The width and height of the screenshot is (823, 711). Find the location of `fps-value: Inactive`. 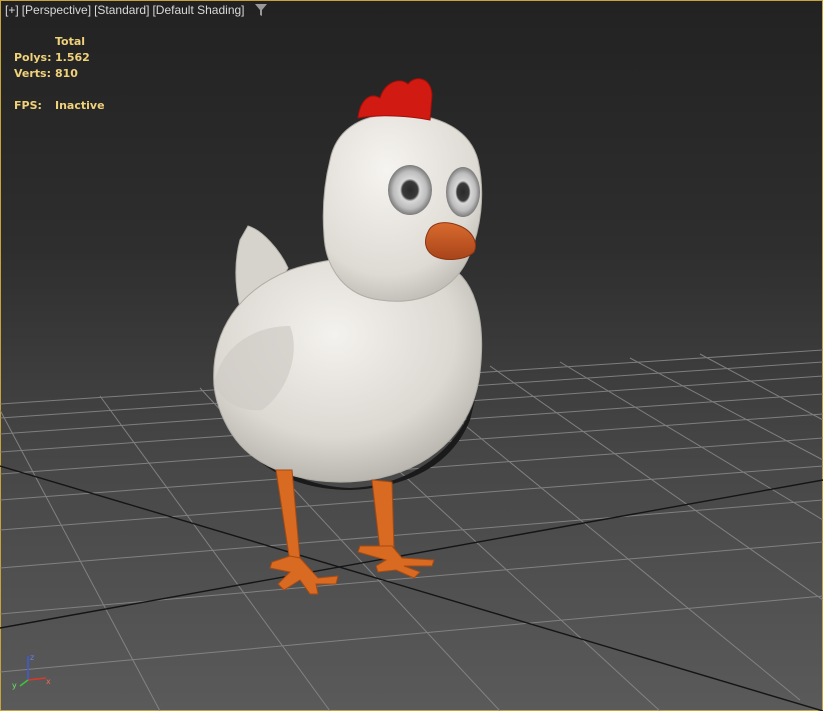

fps-value: Inactive is located at coordinates (80, 105).